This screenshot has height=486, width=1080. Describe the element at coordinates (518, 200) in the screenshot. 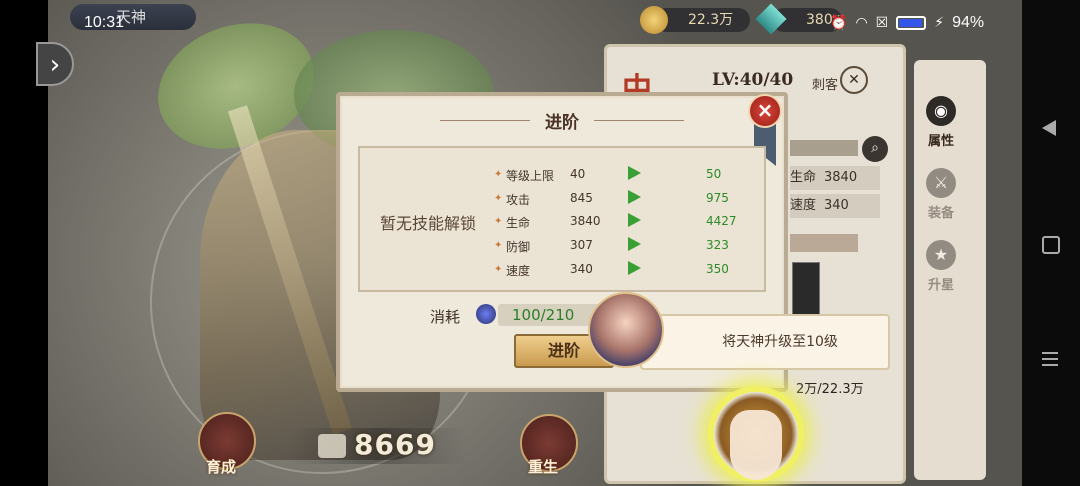

I see `stat-name: 攻击` at that location.